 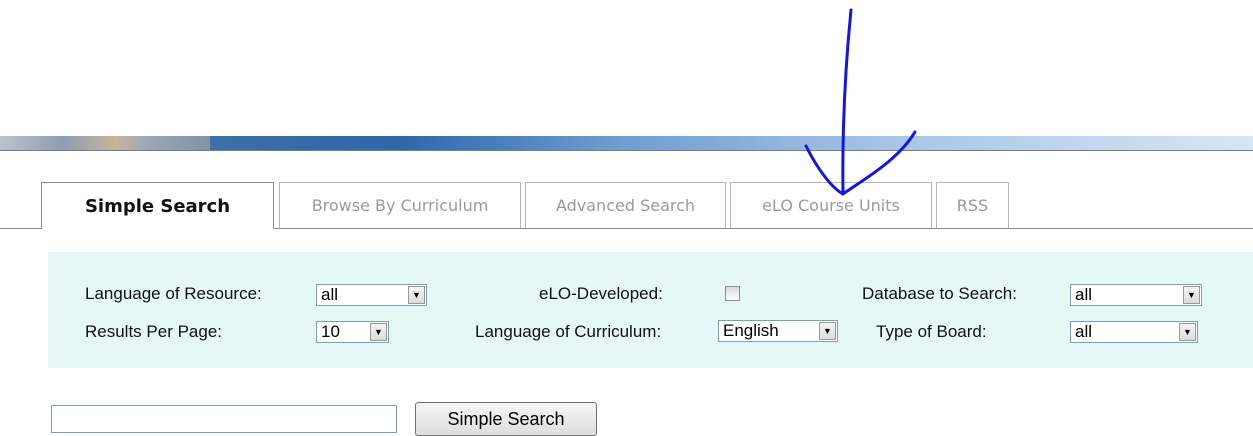 I want to click on database-to-search-value: all, so click(x=1084, y=294).